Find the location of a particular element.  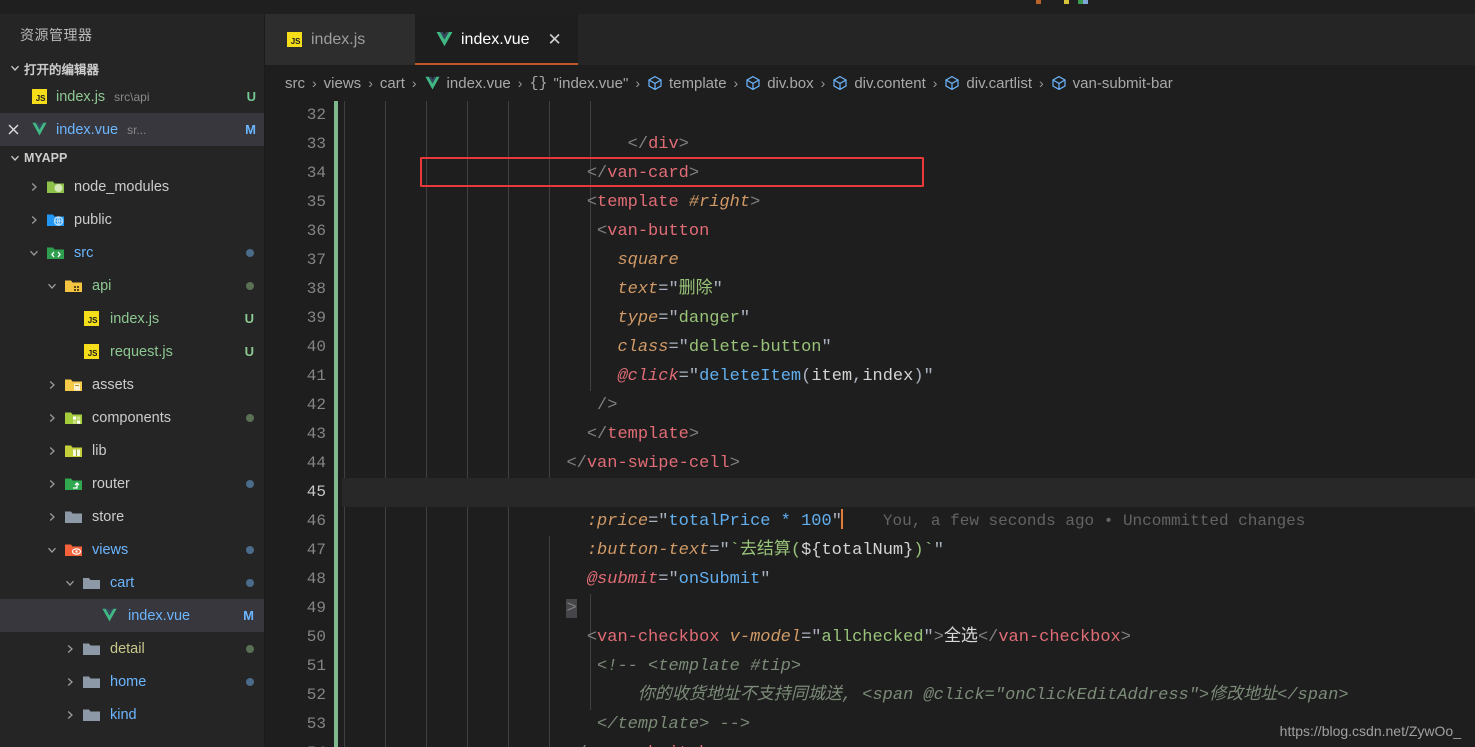

code-line-40: @click="deleteItem(item,index)" is located at coordinates (775, 376).